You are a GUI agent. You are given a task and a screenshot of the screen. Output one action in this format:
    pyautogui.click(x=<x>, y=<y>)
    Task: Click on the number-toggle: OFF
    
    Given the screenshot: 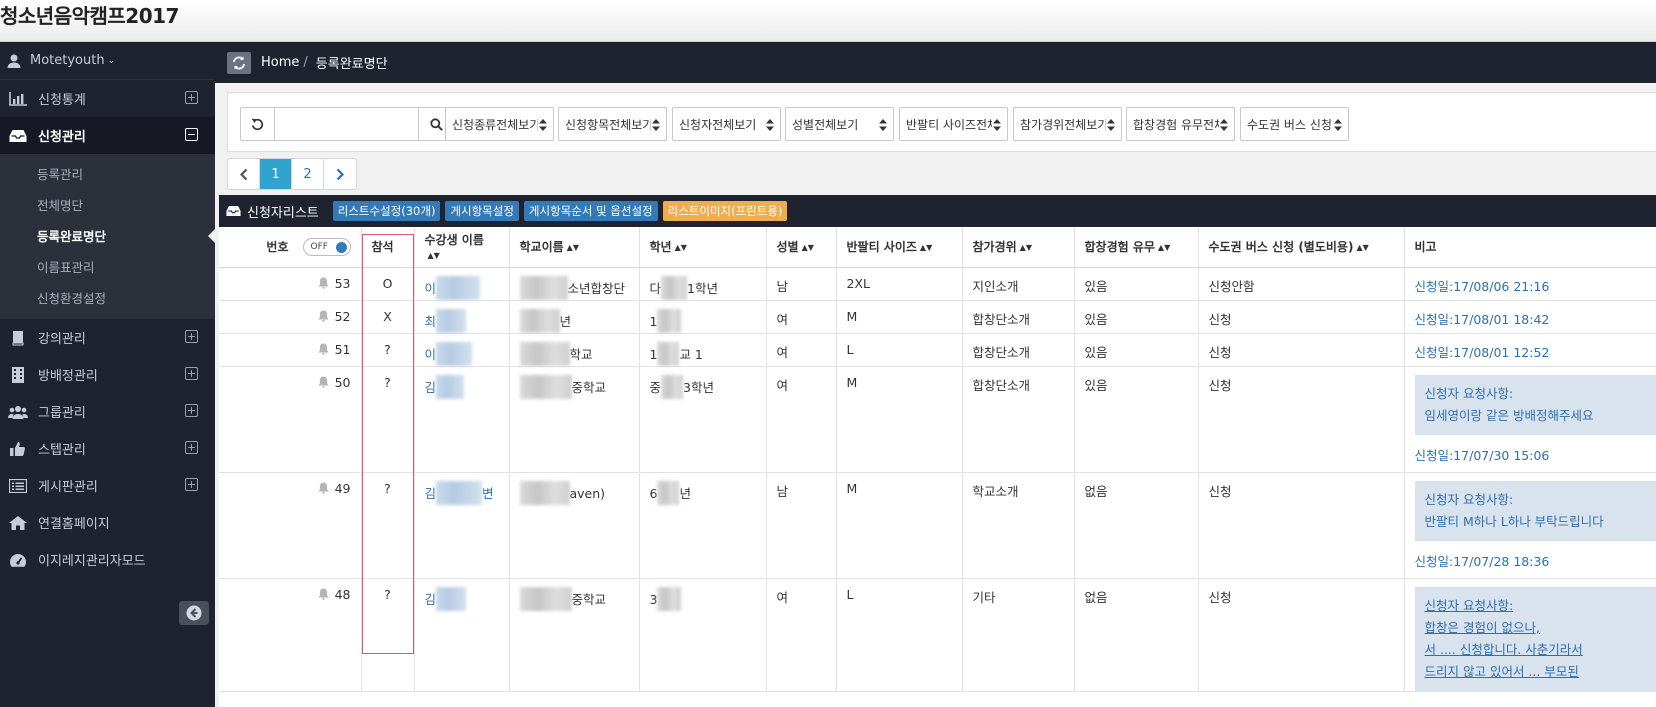 What is the action you would take?
    pyautogui.click(x=326, y=247)
    